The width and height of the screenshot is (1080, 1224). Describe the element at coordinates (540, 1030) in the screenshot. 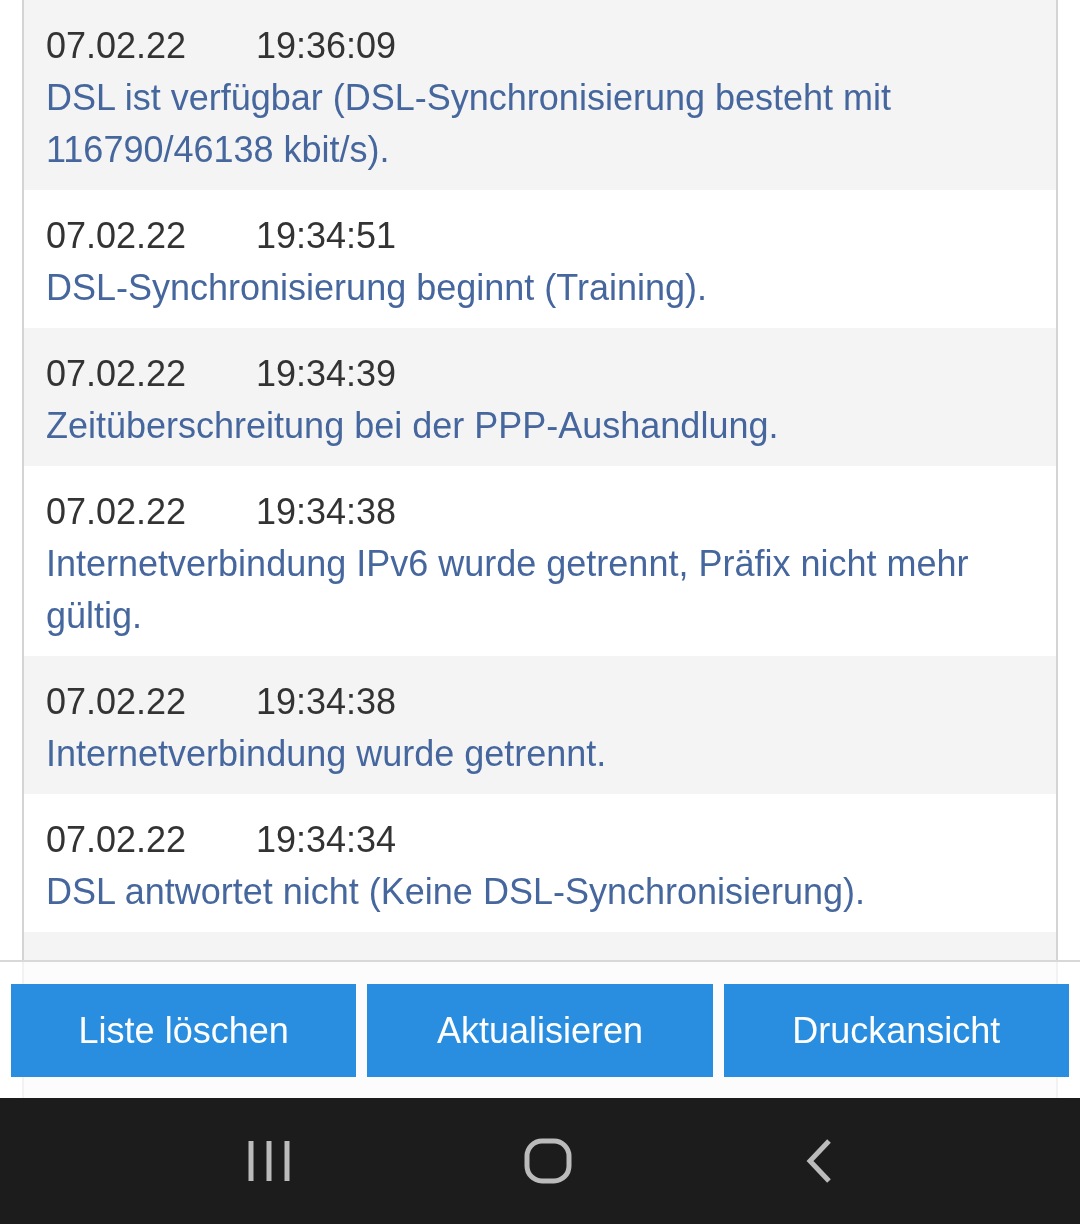

I see `action-button: Aktualisieren` at that location.